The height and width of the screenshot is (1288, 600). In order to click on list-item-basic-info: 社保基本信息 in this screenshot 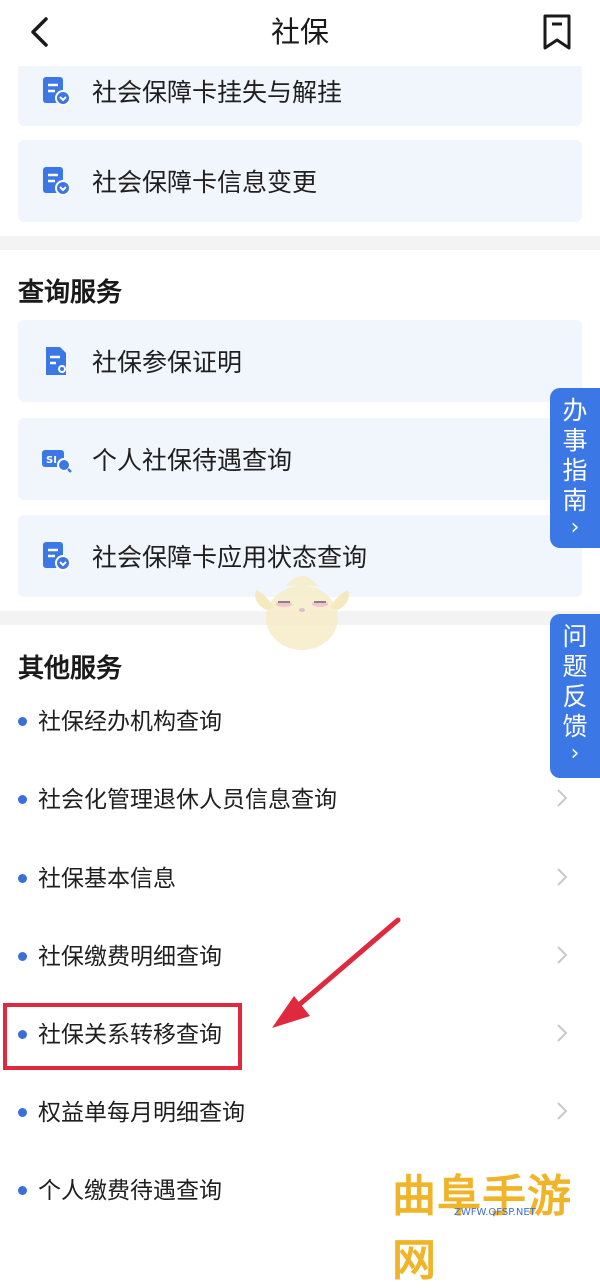, I will do `click(300, 877)`.